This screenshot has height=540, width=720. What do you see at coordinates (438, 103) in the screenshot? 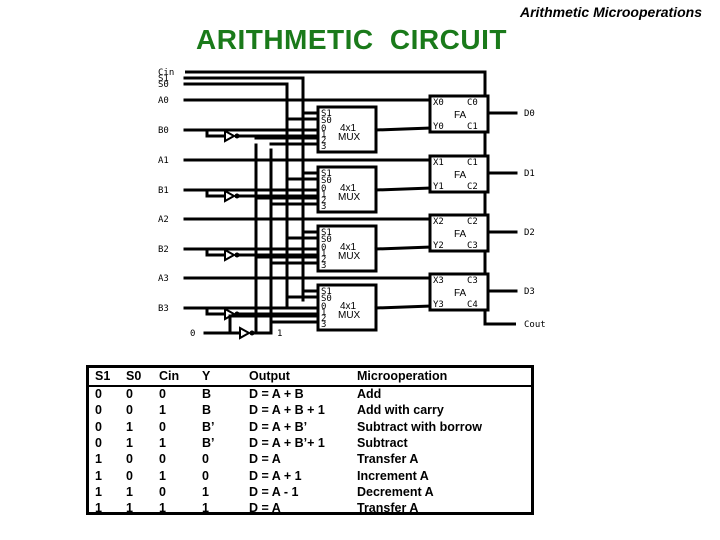
I see `fa-x-label: X0` at bounding box center [438, 103].